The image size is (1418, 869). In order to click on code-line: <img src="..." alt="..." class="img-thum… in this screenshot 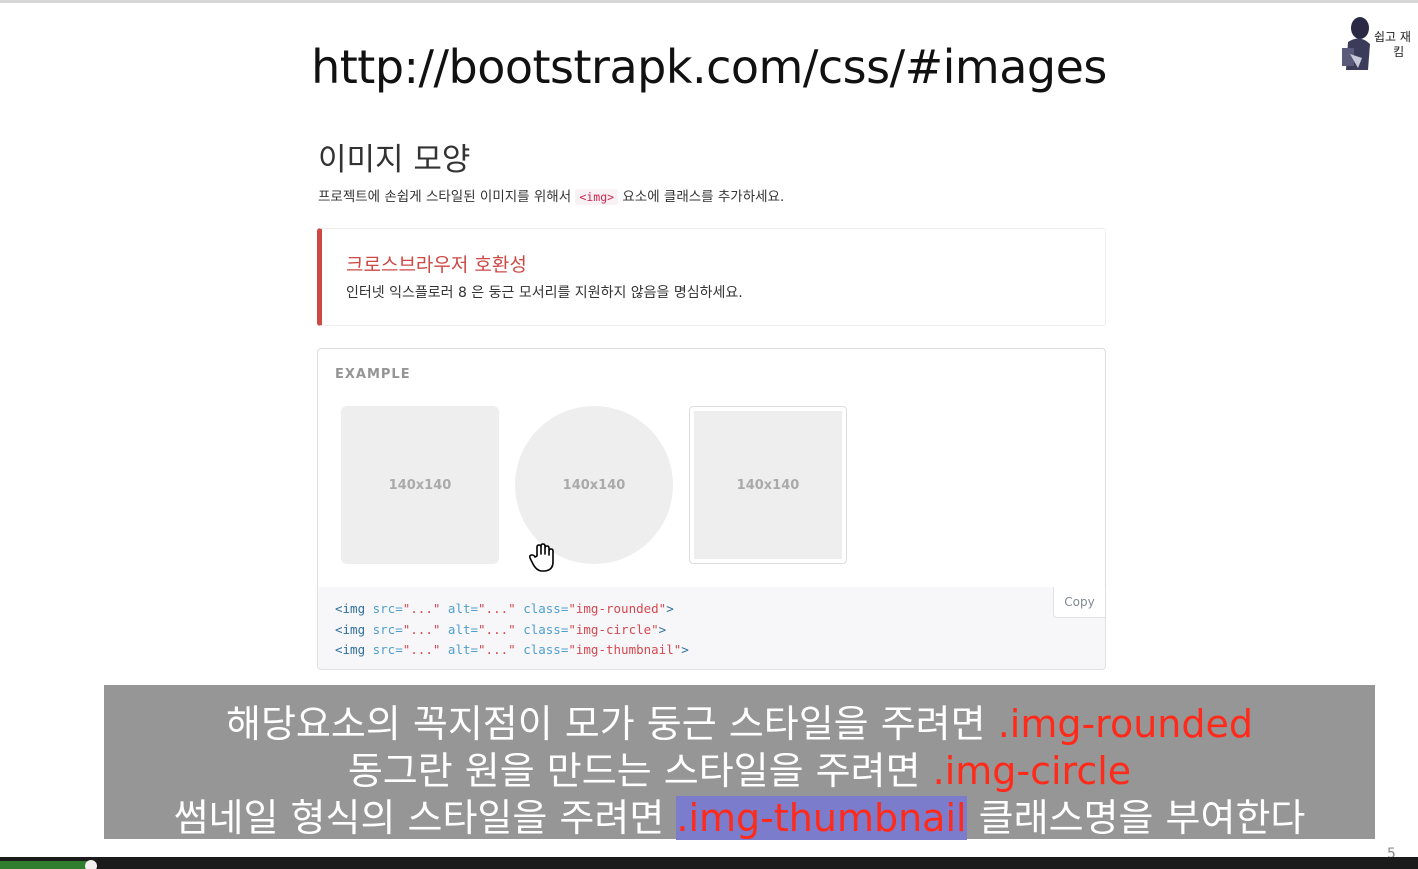, I will do `click(512, 649)`.